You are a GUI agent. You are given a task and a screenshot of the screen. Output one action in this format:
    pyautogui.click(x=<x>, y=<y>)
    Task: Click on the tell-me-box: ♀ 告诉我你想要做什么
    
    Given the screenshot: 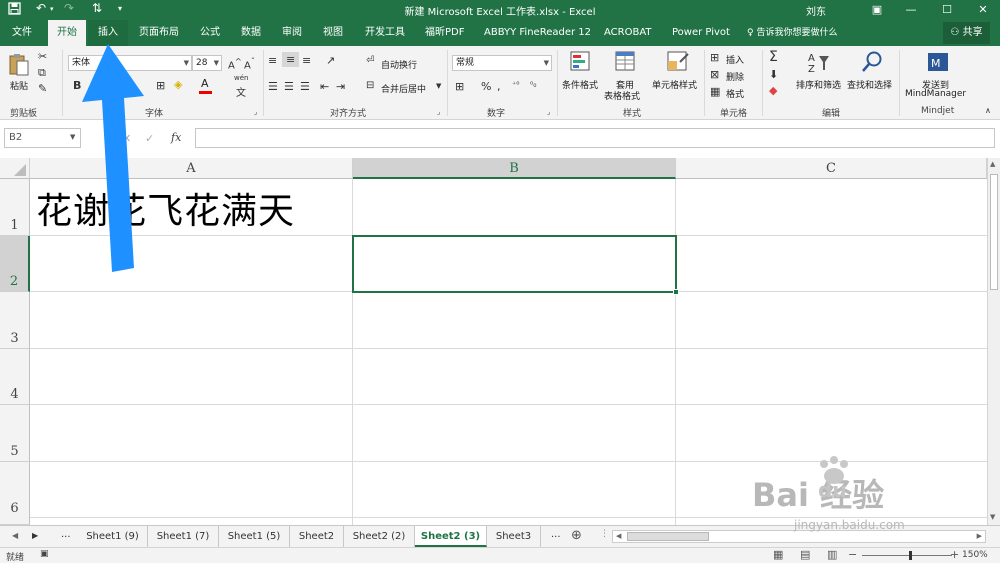 What is the action you would take?
    pyautogui.click(x=792, y=33)
    